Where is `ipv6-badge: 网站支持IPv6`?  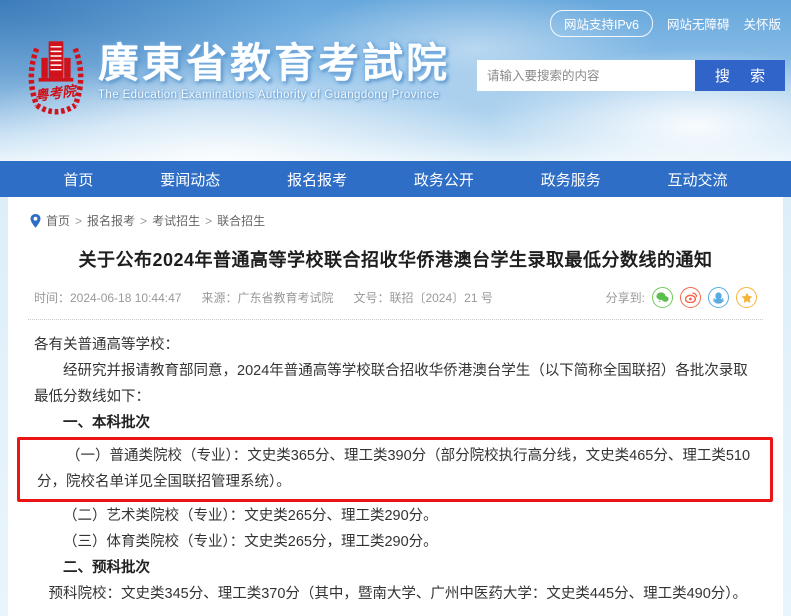
ipv6-badge: 网站支持IPv6 is located at coordinates (601, 23).